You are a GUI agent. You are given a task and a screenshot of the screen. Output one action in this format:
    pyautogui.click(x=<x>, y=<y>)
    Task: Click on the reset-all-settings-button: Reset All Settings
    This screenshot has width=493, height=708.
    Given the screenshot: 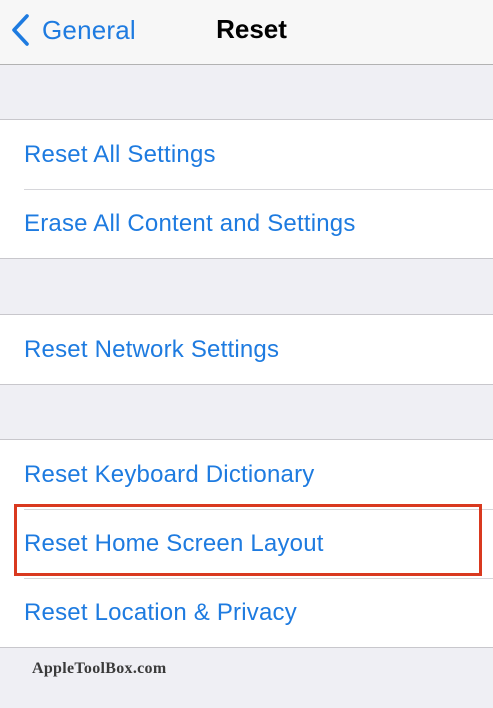 What is the action you would take?
    pyautogui.click(x=246, y=154)
    